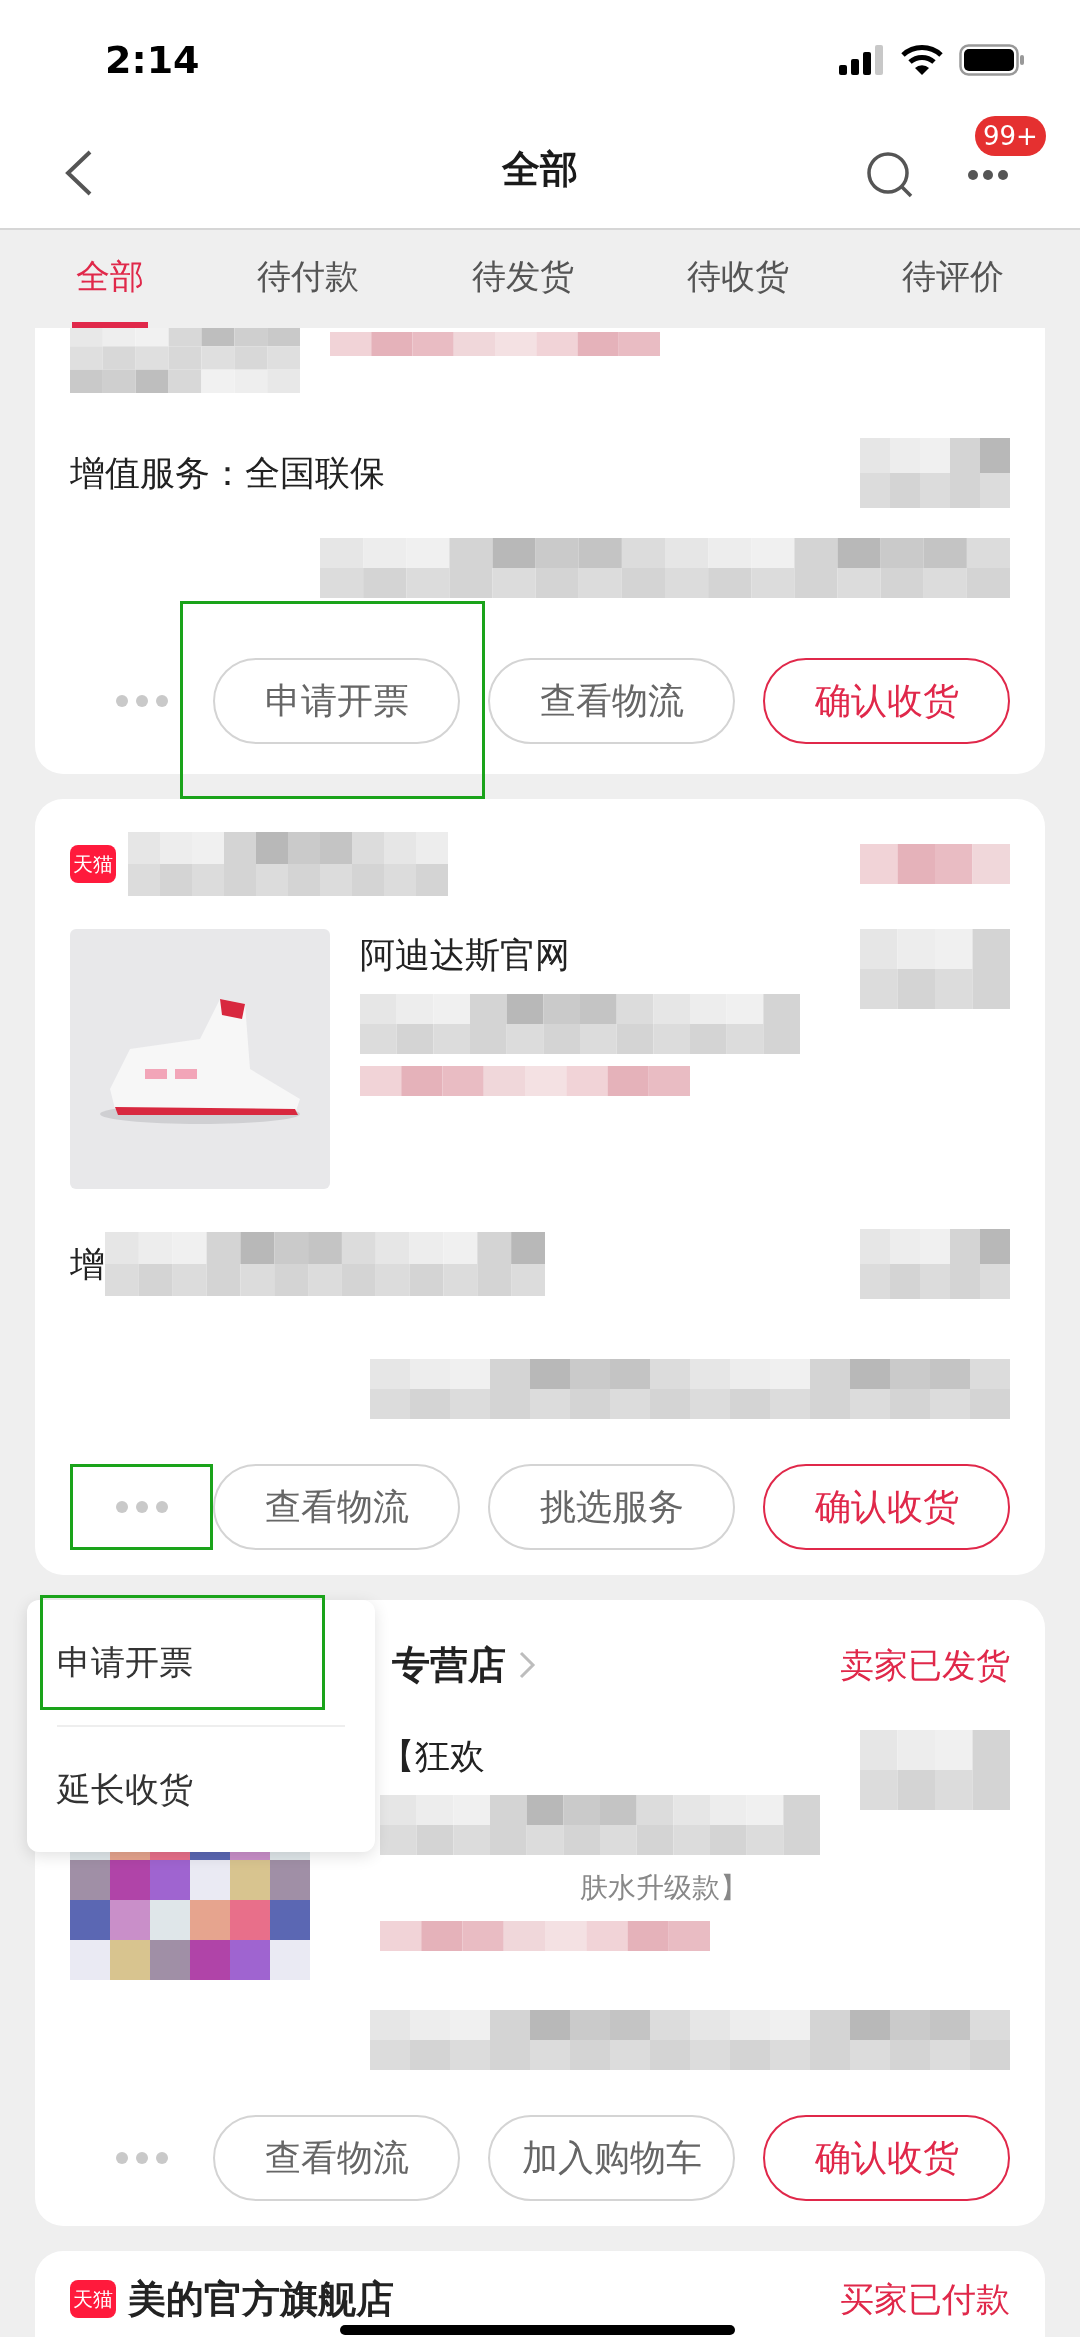 The width and height of the screenshot is (1080, 2337). I want to click on search-icon, so click(890, 175).